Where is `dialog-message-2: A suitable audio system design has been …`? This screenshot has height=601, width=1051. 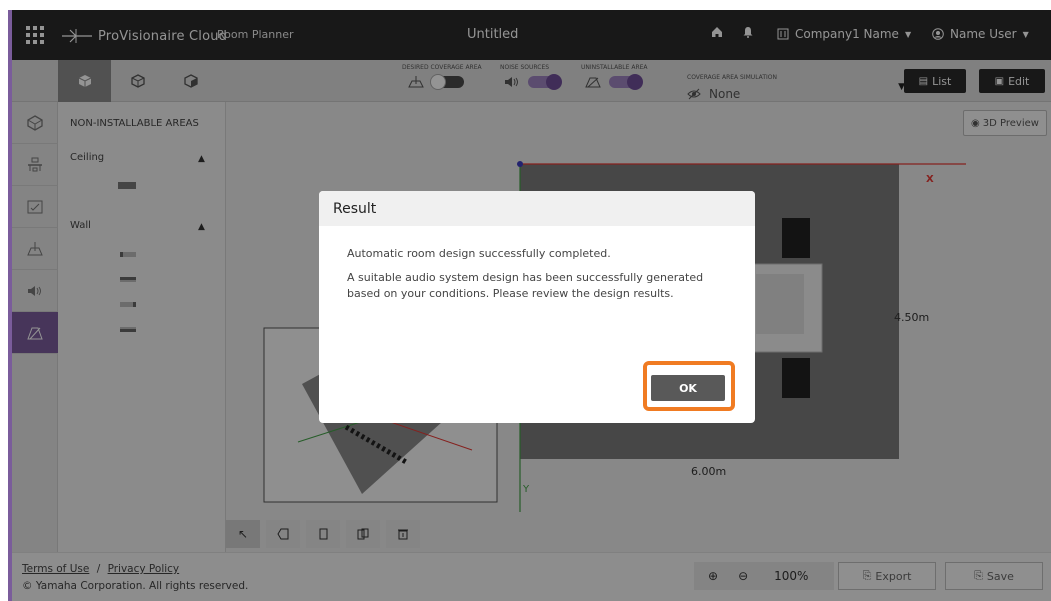
dialog-message-2: A suitable audio system design has been … is located at coordinates (525, 285).